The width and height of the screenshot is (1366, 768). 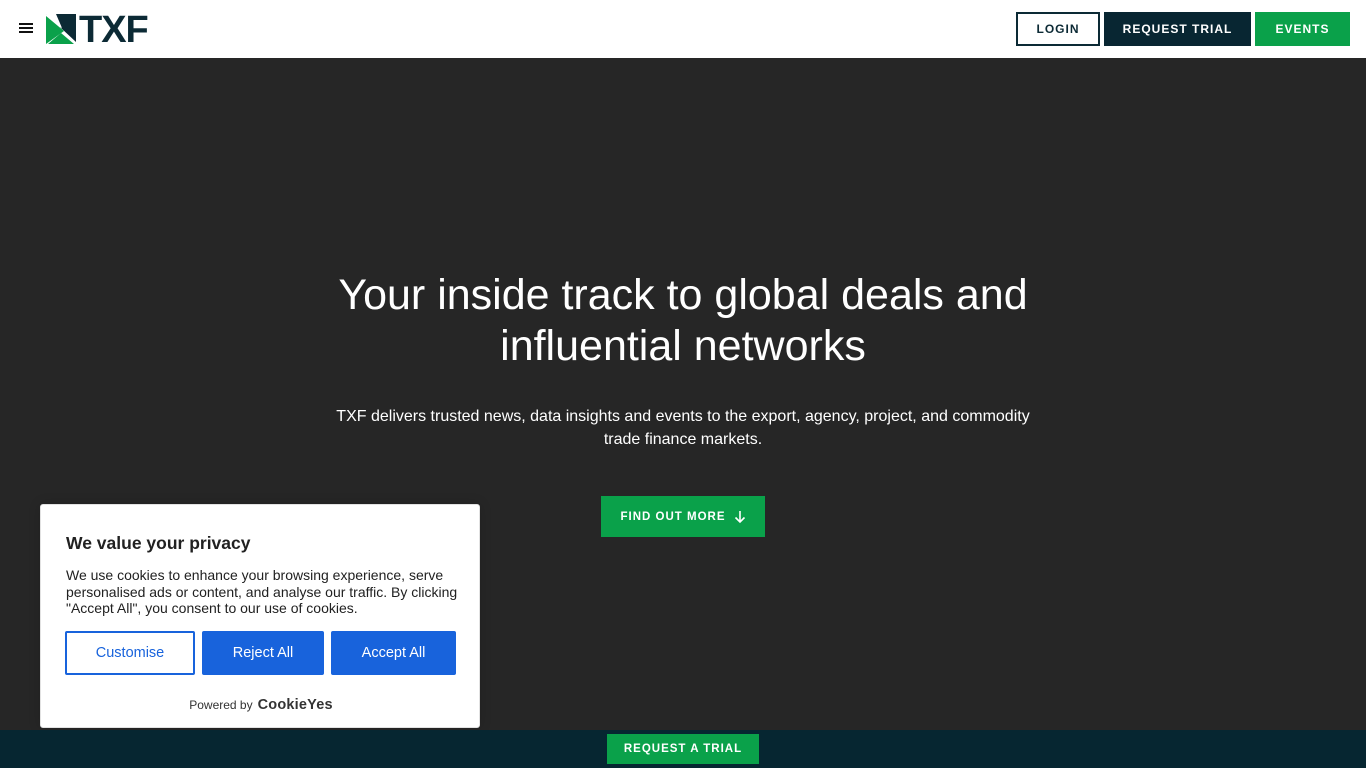 What do you see at coordinates (113, 29) in the screenshot?
I see `logo-text: TXF` at bounding box center [113, 29].